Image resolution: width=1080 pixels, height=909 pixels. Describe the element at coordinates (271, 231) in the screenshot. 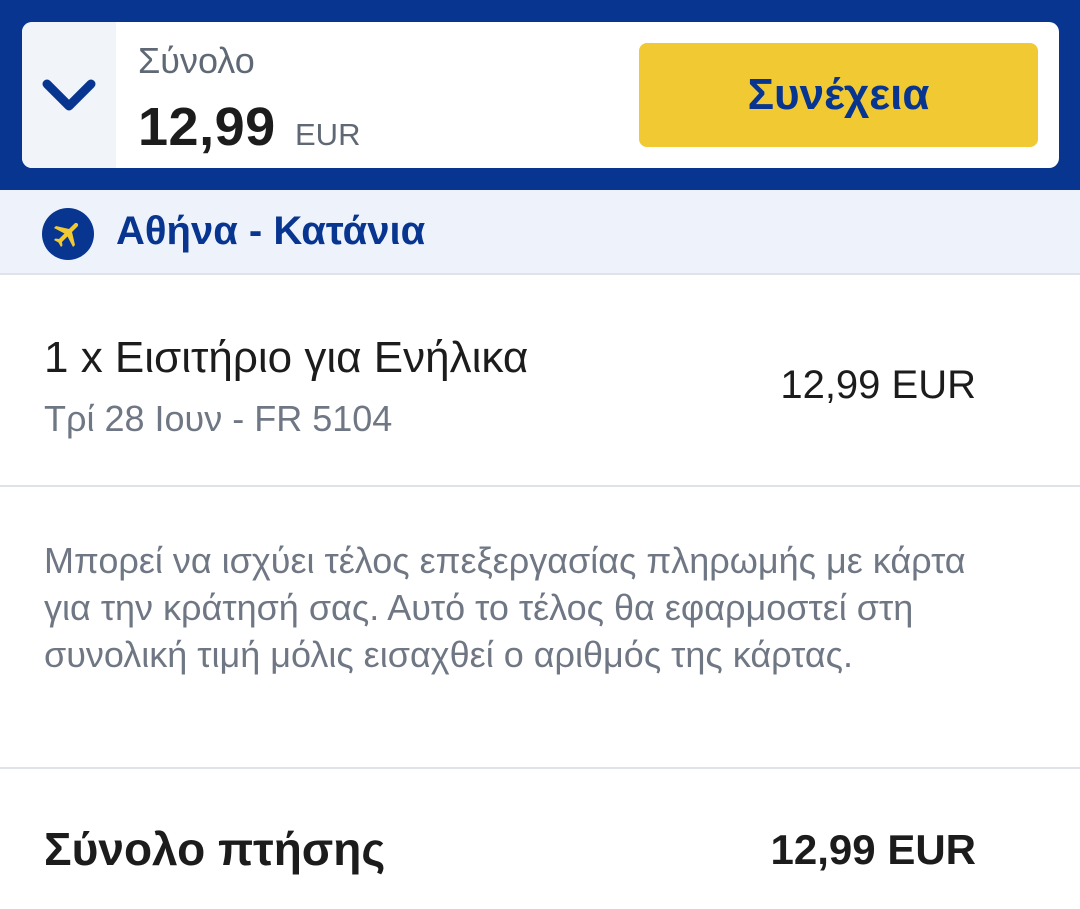

I see `route-title: Αθήνα - Κατάνια` at that location.